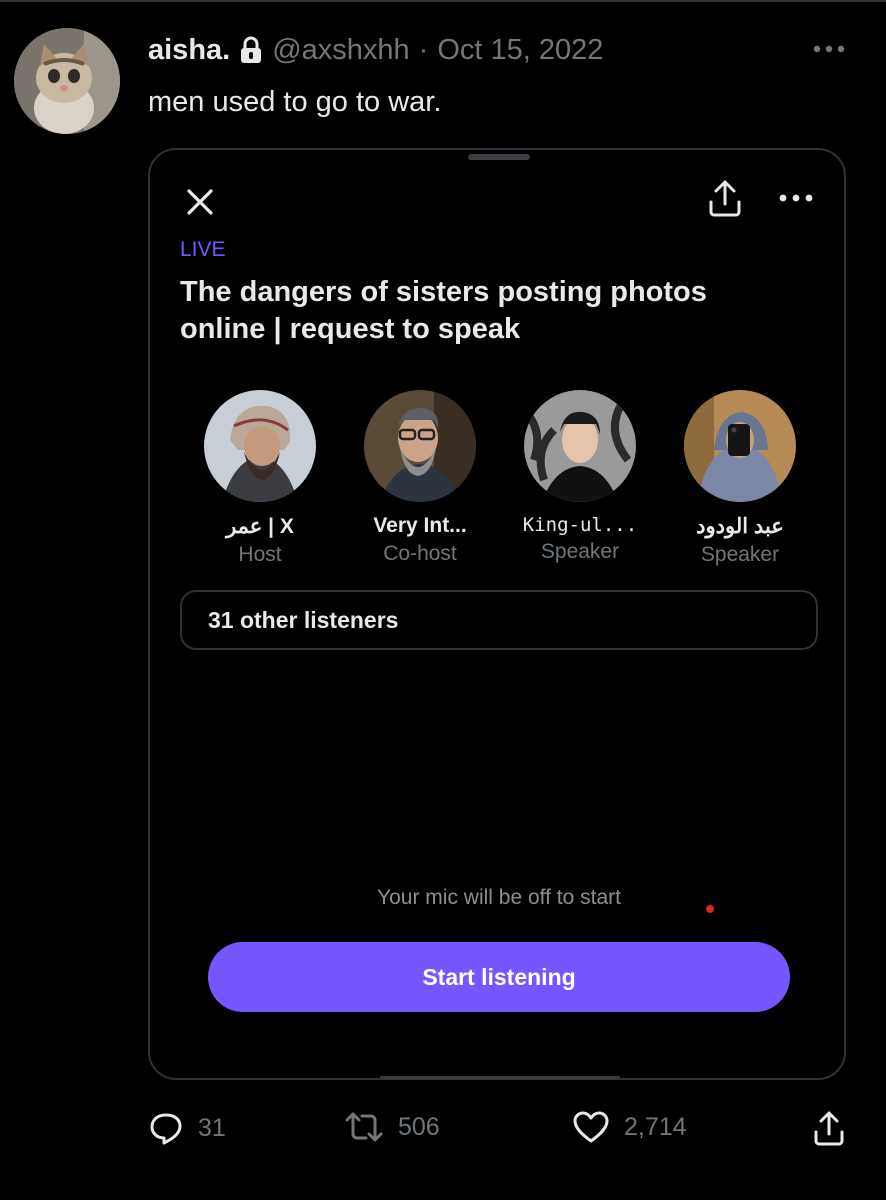  Describe the element at coordinates (189, 50) in the screenshot. I see `display-name: aisha.` at that location.